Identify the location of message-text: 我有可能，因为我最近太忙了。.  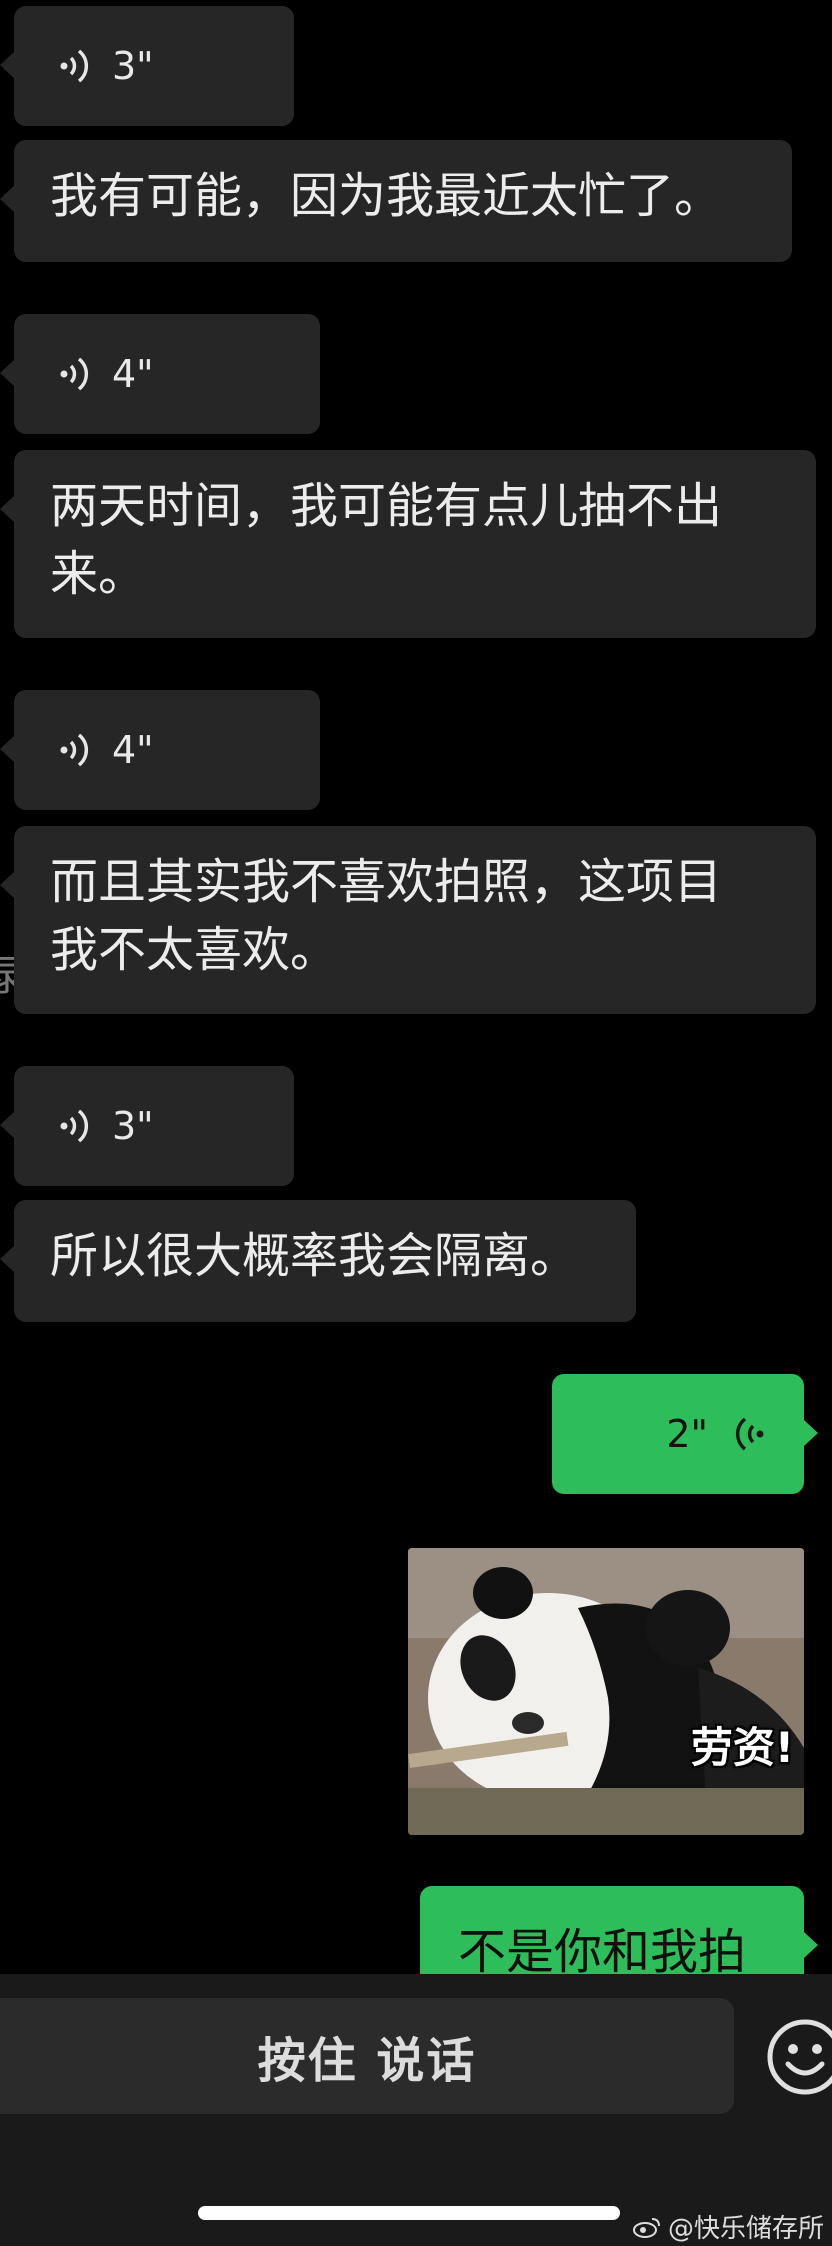
(386, 196).